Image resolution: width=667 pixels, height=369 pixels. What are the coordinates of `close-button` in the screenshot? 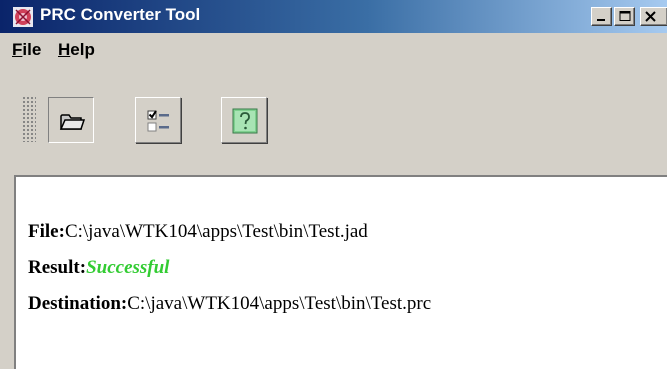 It's located at (653, 16).